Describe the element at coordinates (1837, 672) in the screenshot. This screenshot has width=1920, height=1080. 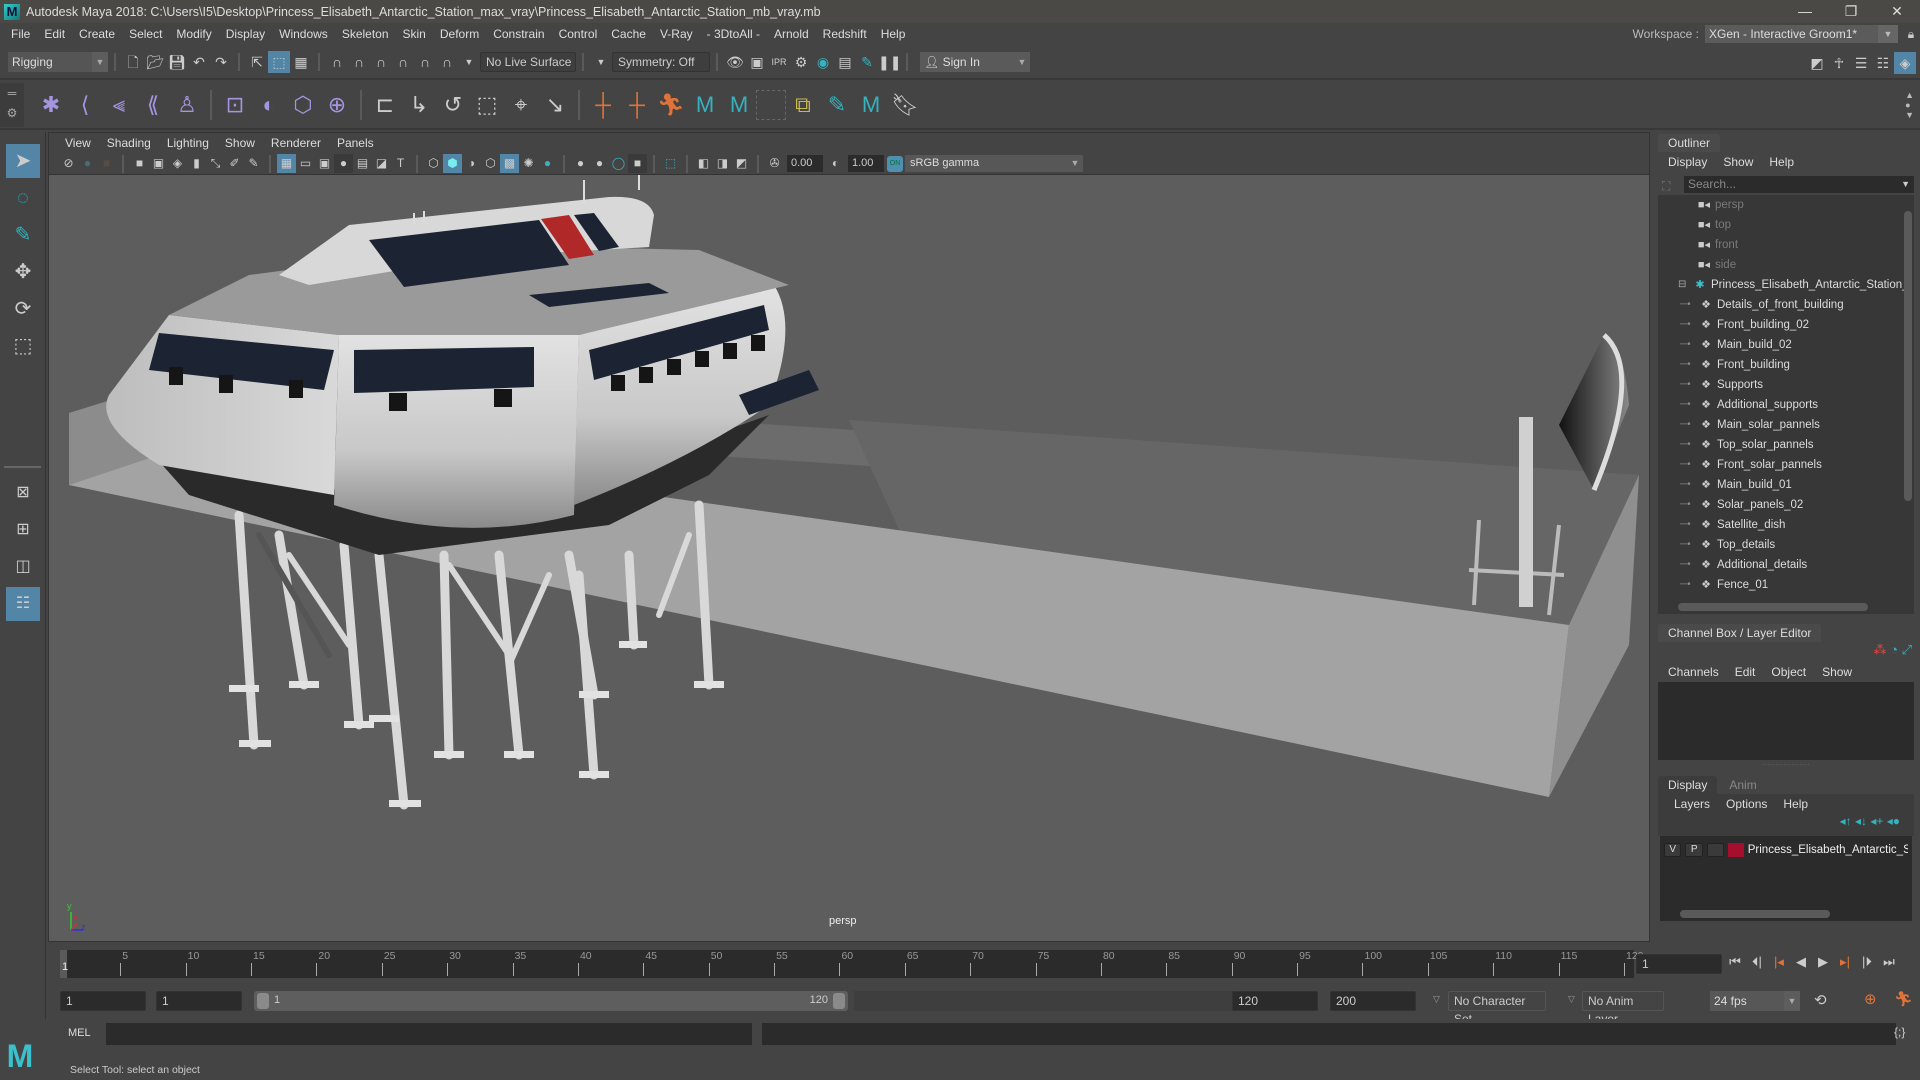
I see `channels-menu-show: Show` at that location.